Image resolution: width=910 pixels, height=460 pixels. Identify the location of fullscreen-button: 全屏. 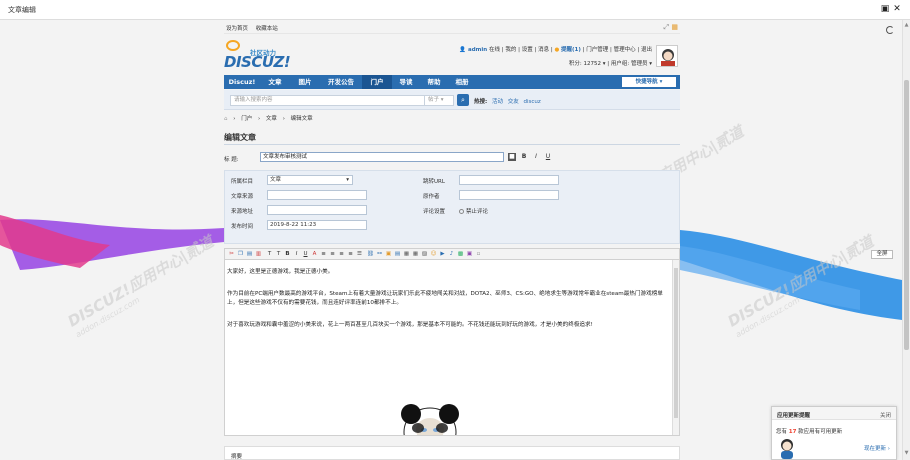
(882, 254).